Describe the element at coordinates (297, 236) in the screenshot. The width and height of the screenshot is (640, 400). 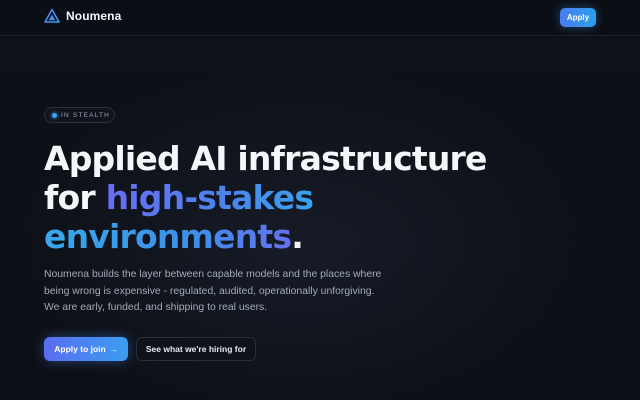
I see `headline-period: .` at that location.